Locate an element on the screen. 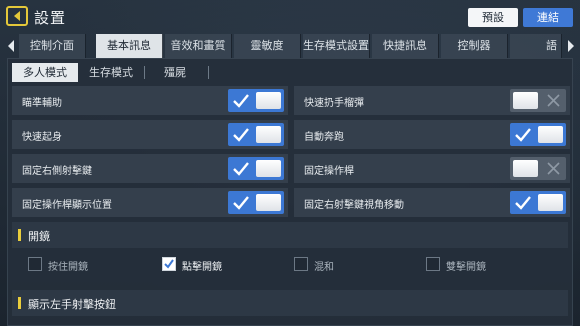 This screenshot has height=326, width=580. setting-row-fixed-joystick: 固定操作桿 is located at coordinates (432, 168).